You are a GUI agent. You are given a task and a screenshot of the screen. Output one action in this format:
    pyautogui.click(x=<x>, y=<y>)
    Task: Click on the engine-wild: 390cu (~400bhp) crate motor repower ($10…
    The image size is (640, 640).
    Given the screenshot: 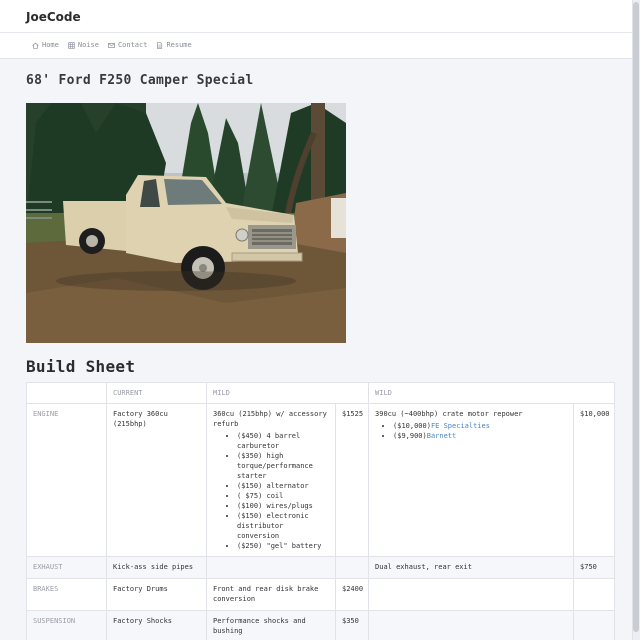 What is the action you would take?
    pyautogui.click(x=471, y=480)
    